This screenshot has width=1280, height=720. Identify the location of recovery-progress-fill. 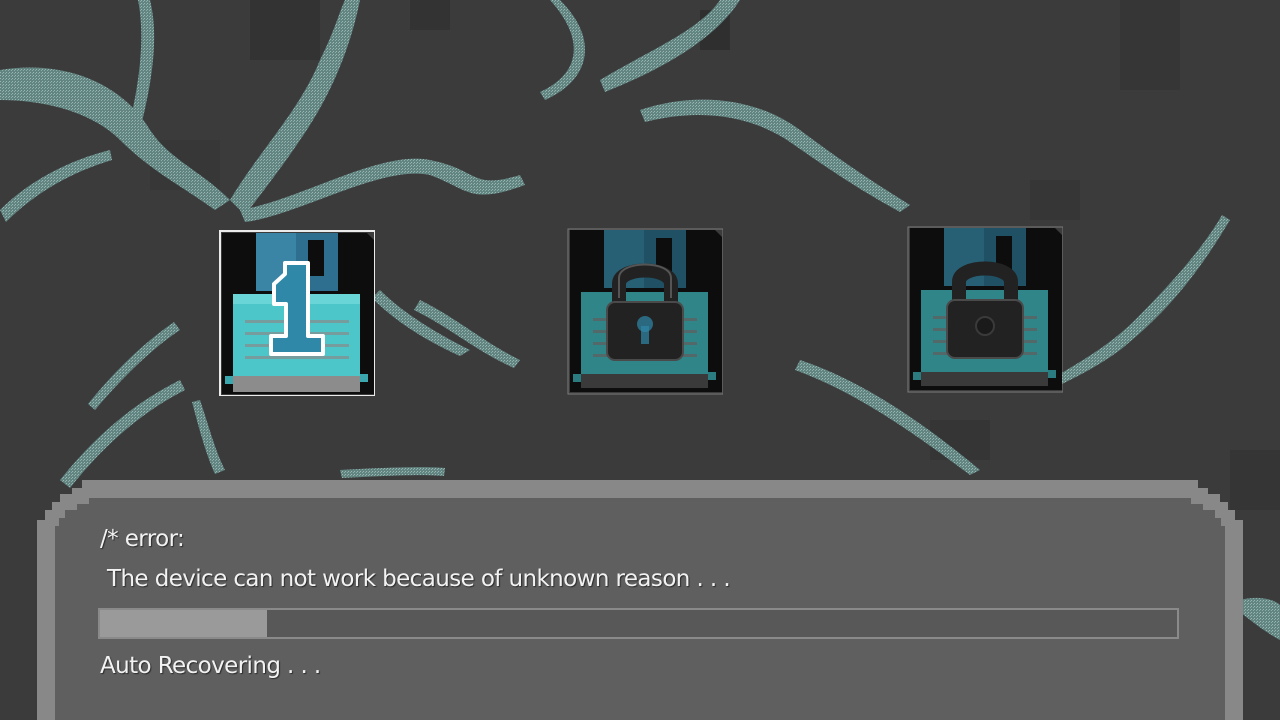
(183, 623).